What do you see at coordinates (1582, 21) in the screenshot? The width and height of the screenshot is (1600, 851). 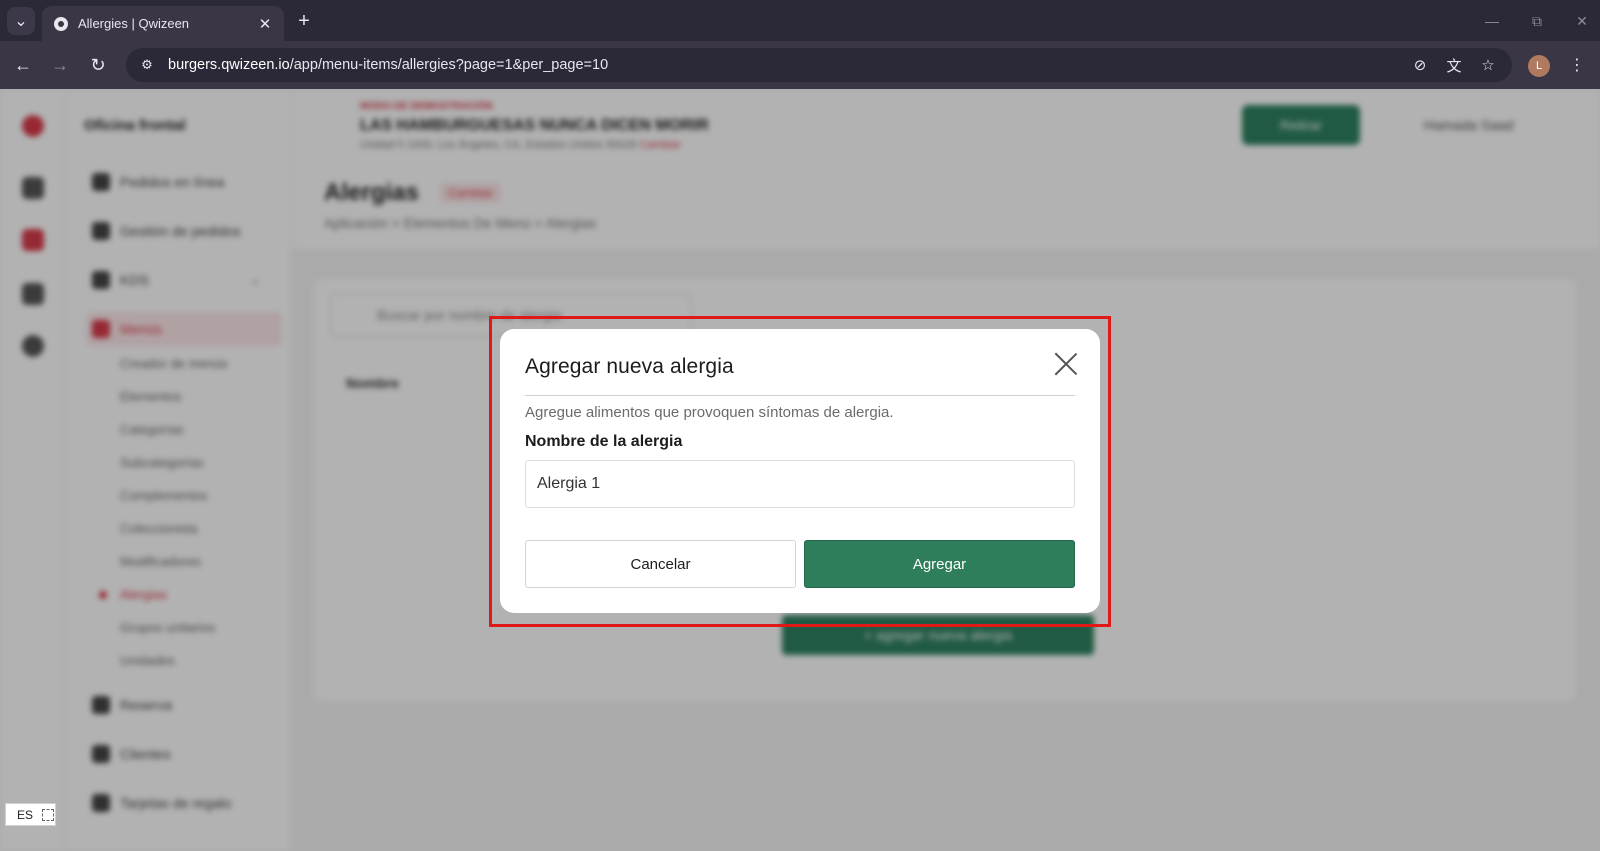 I see `close-window-button: ✕` at bounding box center [1582, 21].